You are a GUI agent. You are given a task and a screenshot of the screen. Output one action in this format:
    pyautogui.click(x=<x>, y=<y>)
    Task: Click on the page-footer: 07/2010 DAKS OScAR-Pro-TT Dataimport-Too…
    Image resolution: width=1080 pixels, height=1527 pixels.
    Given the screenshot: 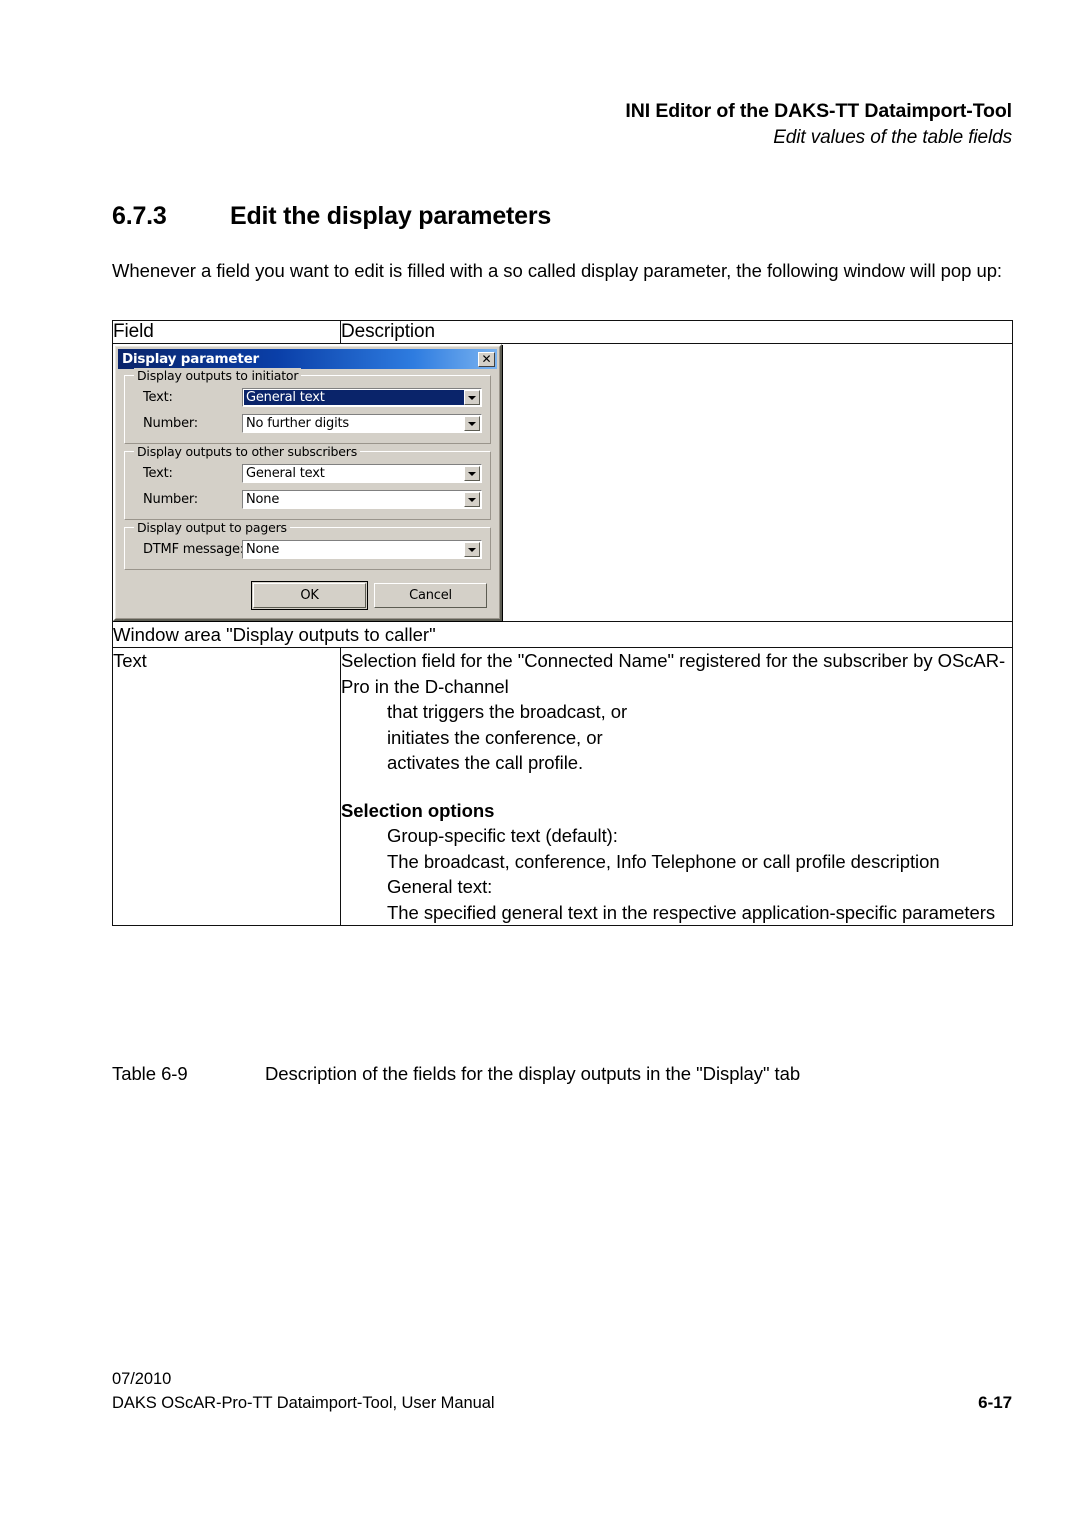 What is the action you would take?
    pyautogui.click(x=562, y=1391)
    